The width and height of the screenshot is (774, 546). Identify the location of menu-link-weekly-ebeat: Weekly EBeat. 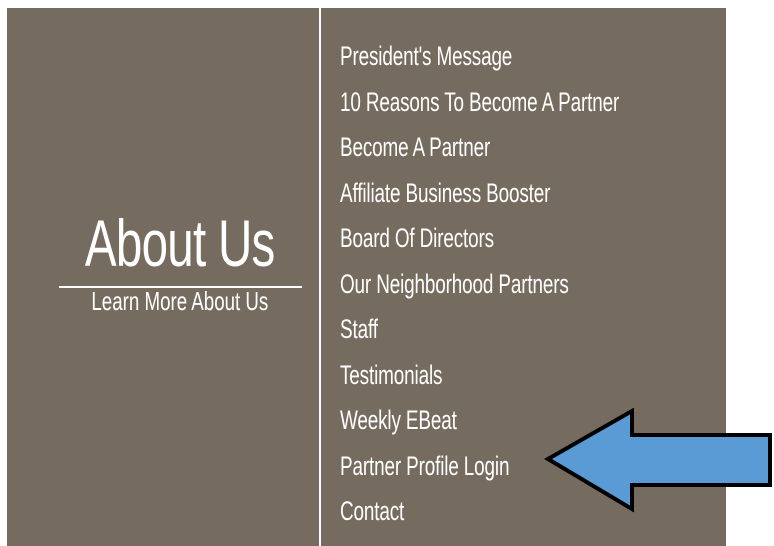
(398, 421).